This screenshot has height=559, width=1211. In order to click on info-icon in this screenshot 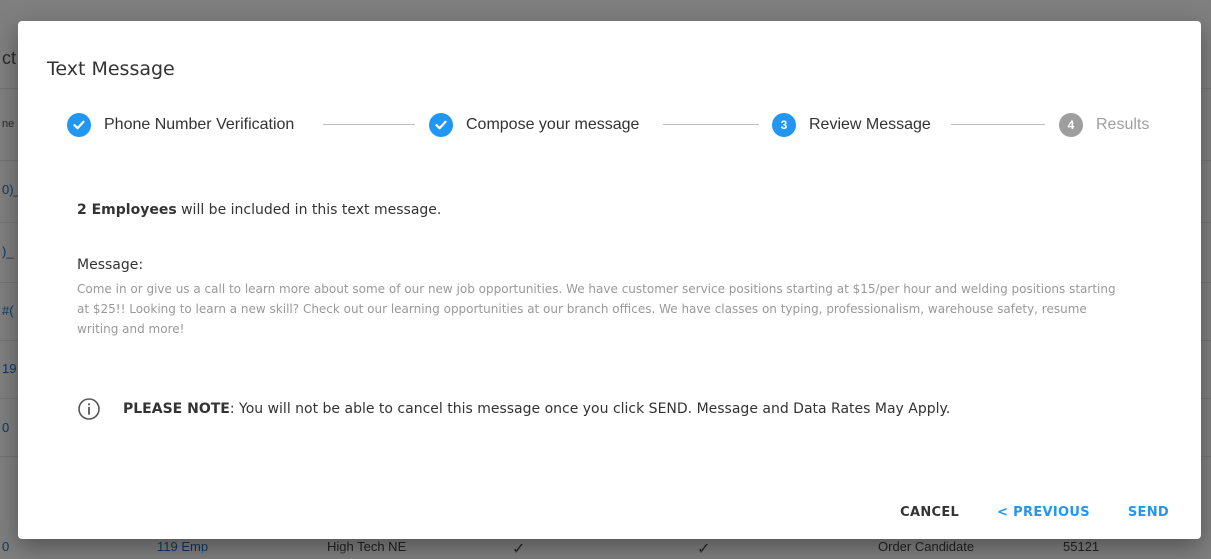, I will do `click(89, 409)`.